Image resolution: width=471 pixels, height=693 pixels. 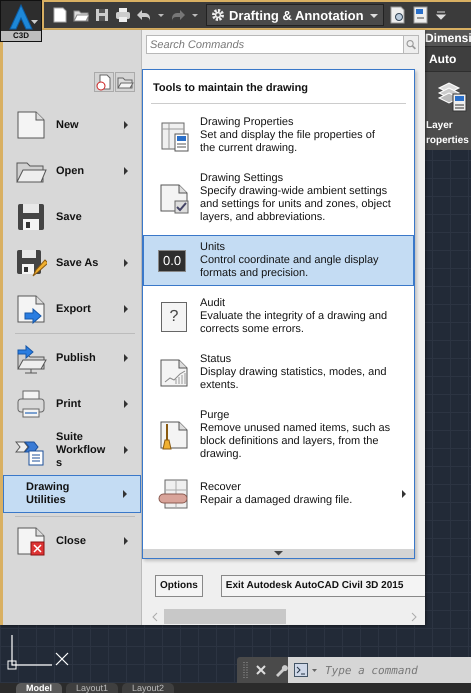 I want to click on item-title: Units, so click(x=213, y=247).